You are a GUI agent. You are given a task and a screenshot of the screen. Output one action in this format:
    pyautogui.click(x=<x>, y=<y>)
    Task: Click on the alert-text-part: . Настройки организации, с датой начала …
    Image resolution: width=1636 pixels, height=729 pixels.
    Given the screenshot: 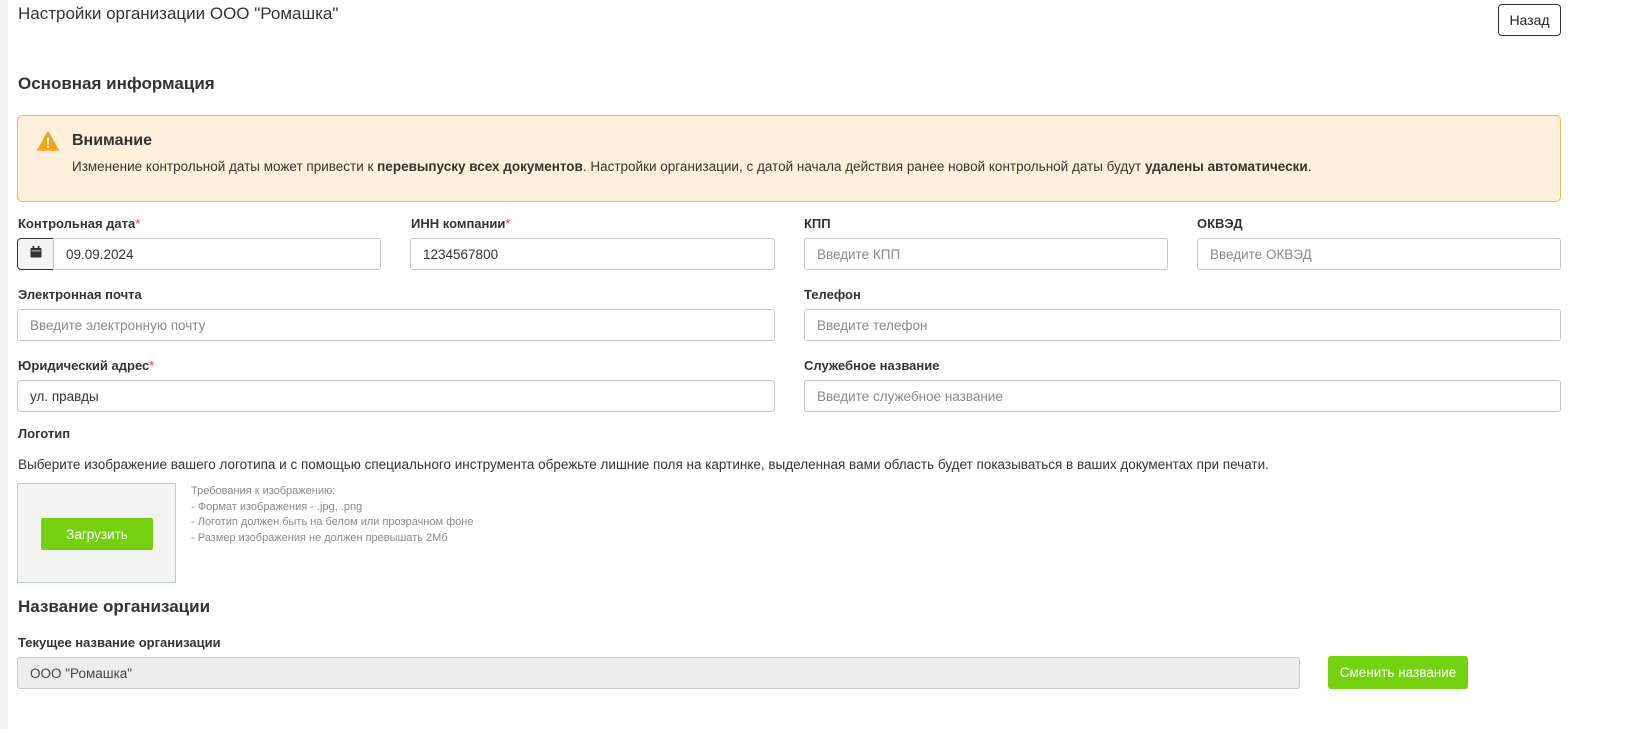 What is the action you would take?
    pyautogui.click(x=863, y=166)
    